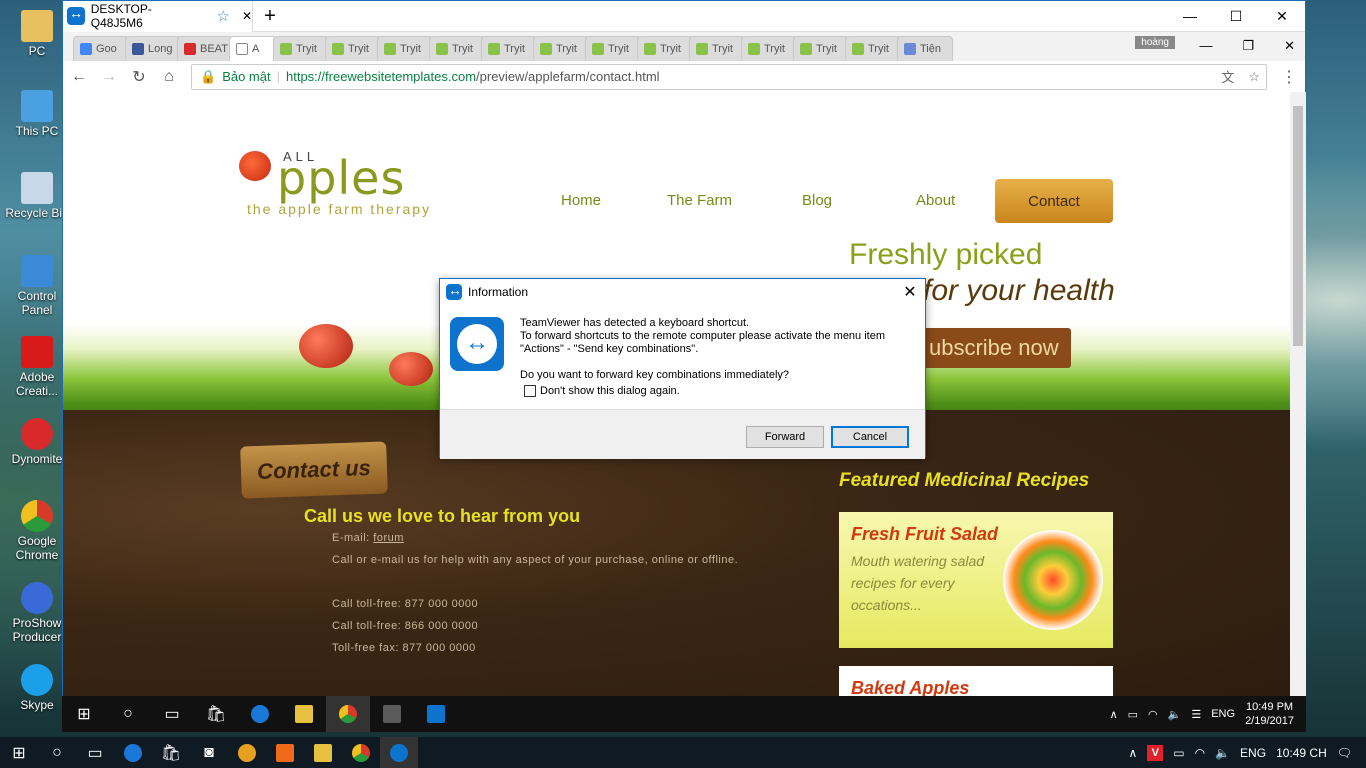  I want to click on forward-icon: →, so click(109, 77).